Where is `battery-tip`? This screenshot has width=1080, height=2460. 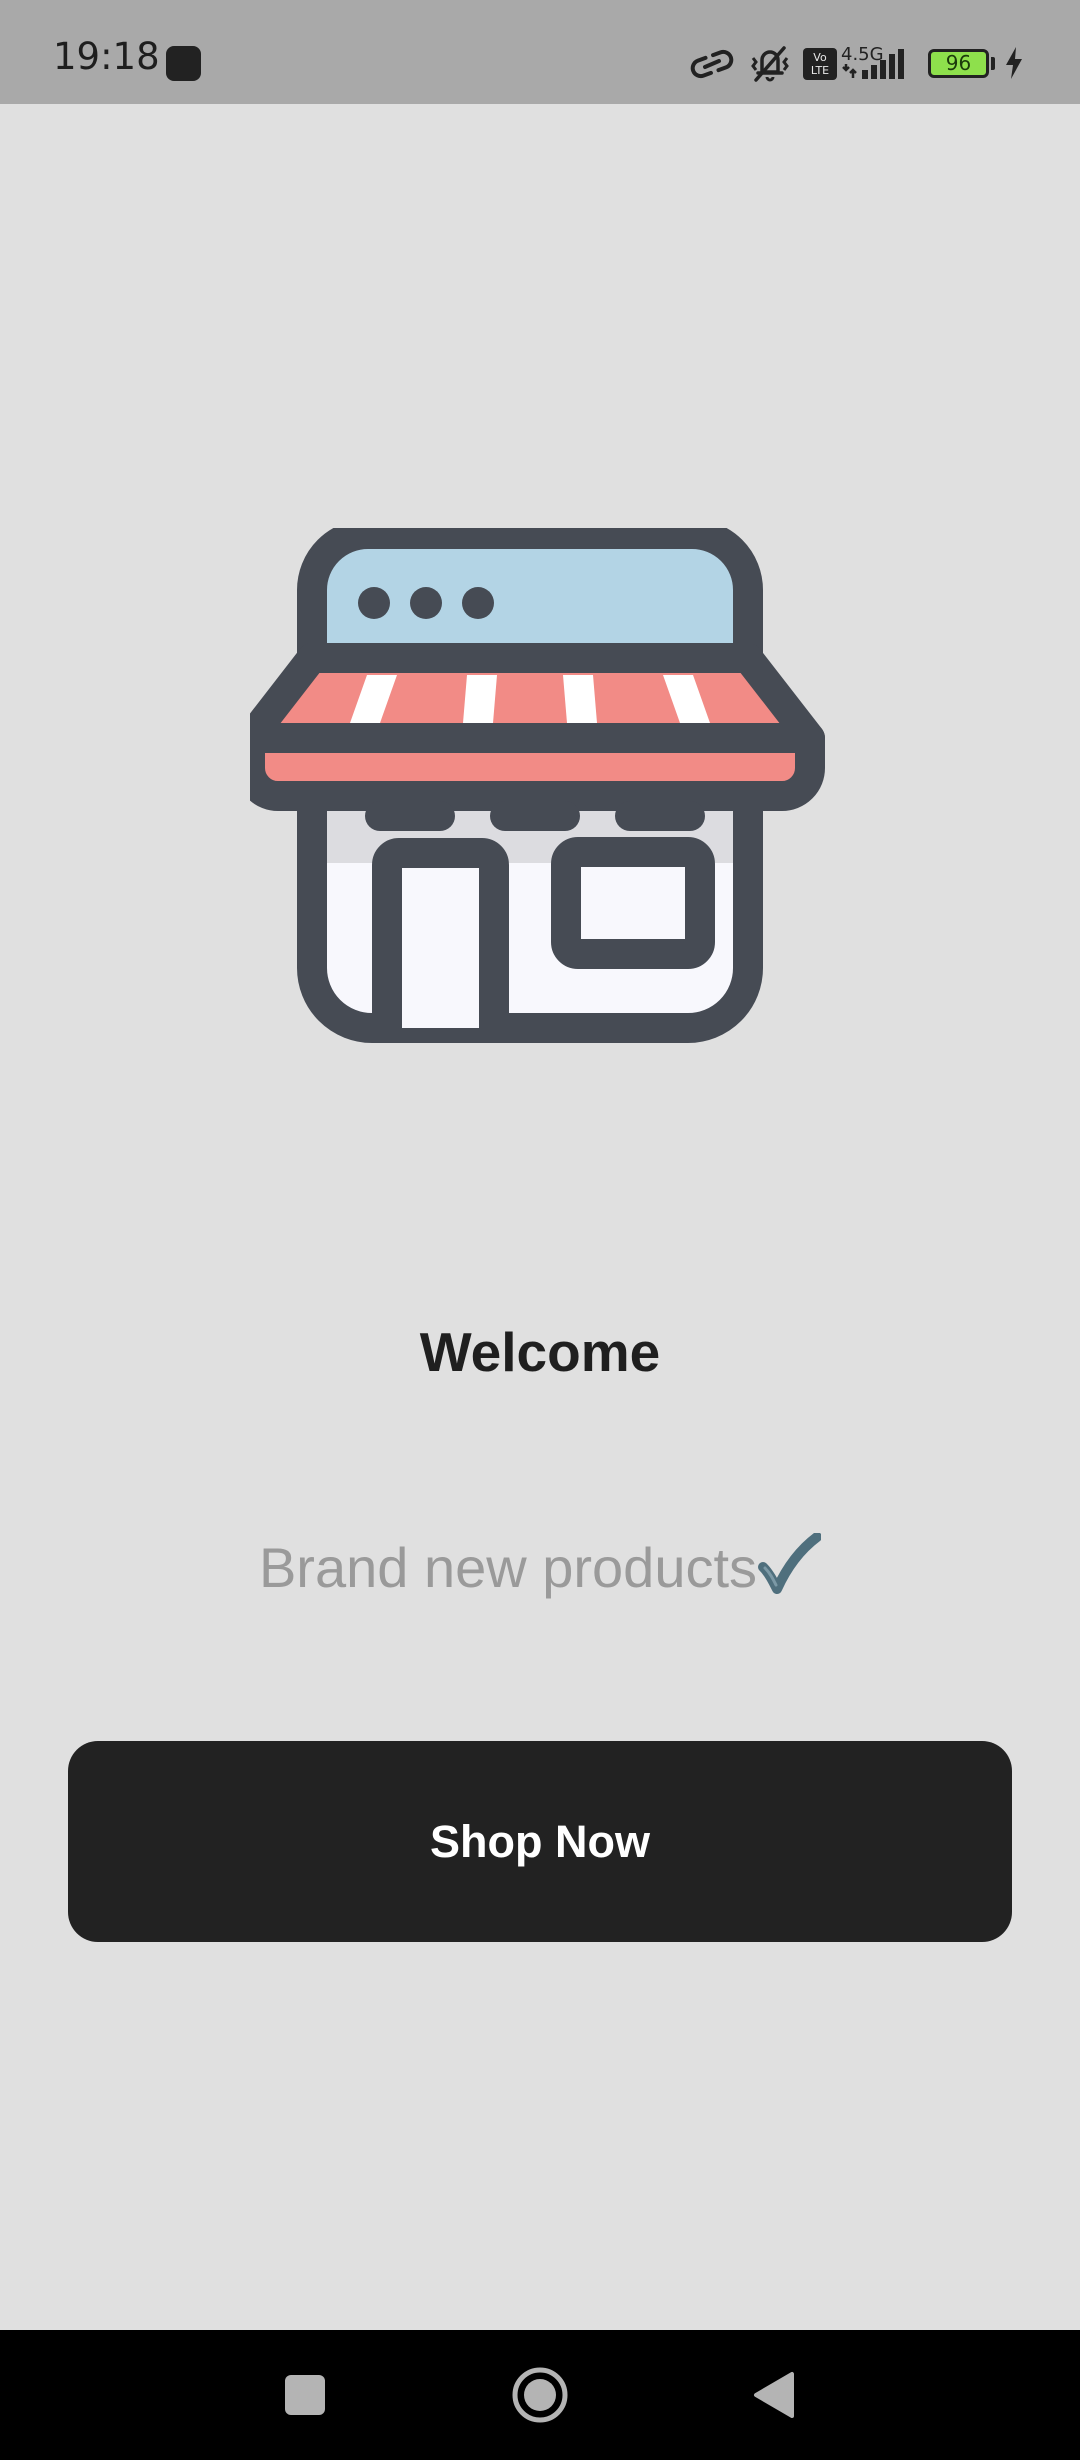
battery-tip is located at coordinates (993, 63).